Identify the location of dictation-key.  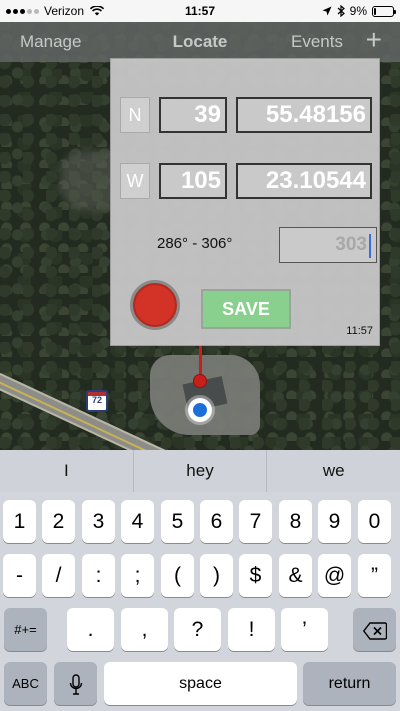
(75, 683).